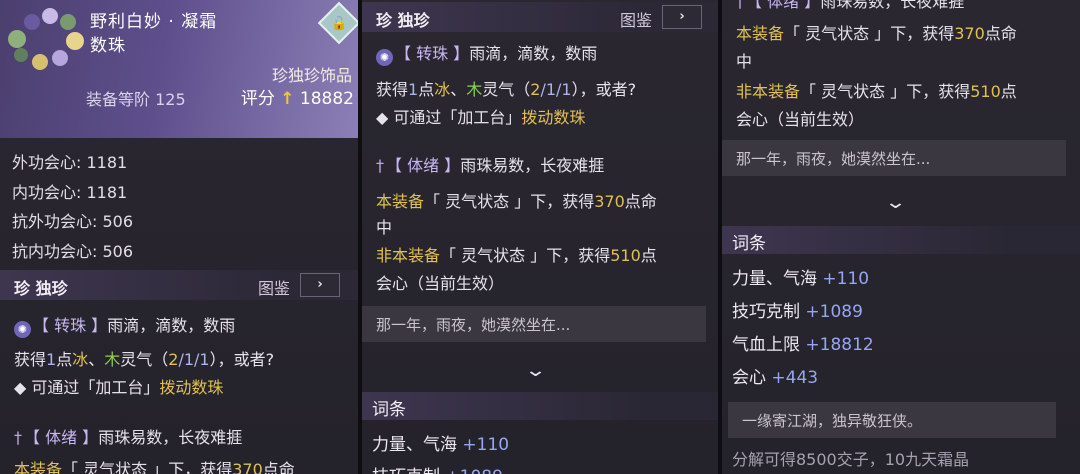  I want to click on flavor-quote-2: 一缘寄江湖，独异敬狂侠。, so click(892, 420).